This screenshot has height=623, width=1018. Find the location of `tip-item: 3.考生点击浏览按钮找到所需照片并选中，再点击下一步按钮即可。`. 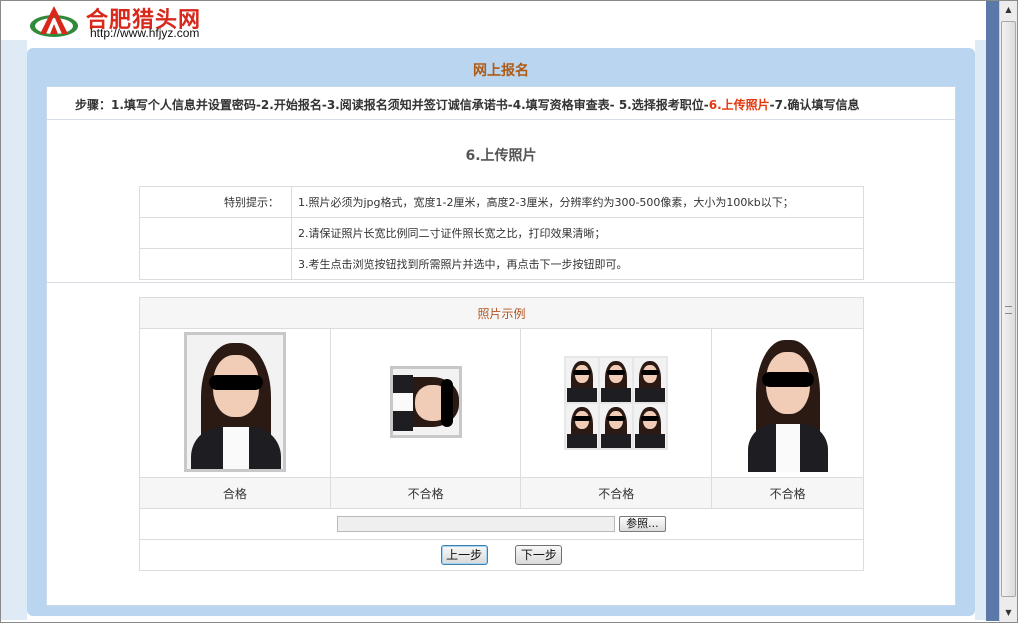

tip-item: 3.考生点击浏览按钮找到所需照片并选中，再点击下一步按钮即可。 is located at coordinates (577, 264).